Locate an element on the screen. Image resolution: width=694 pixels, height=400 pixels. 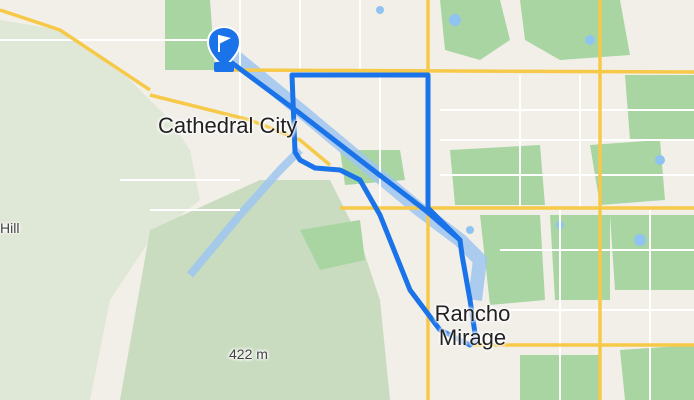
label-mirage: Mirage is located at coordinates (472, 337).